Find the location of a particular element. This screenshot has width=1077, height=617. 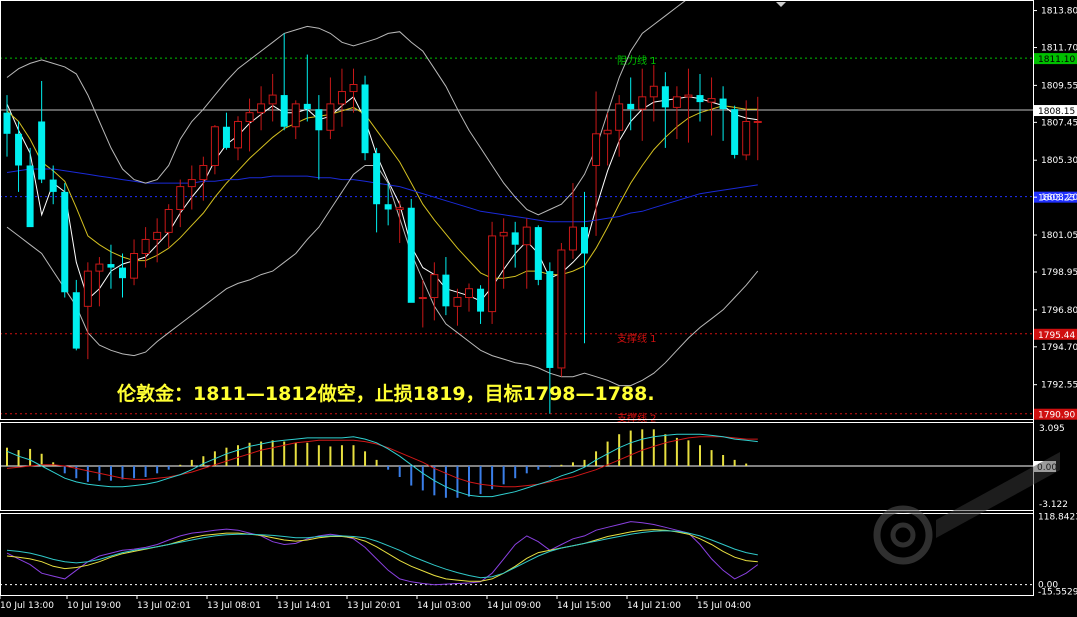

level-name: 阻力线 1 is located at coordinates (637, 60).